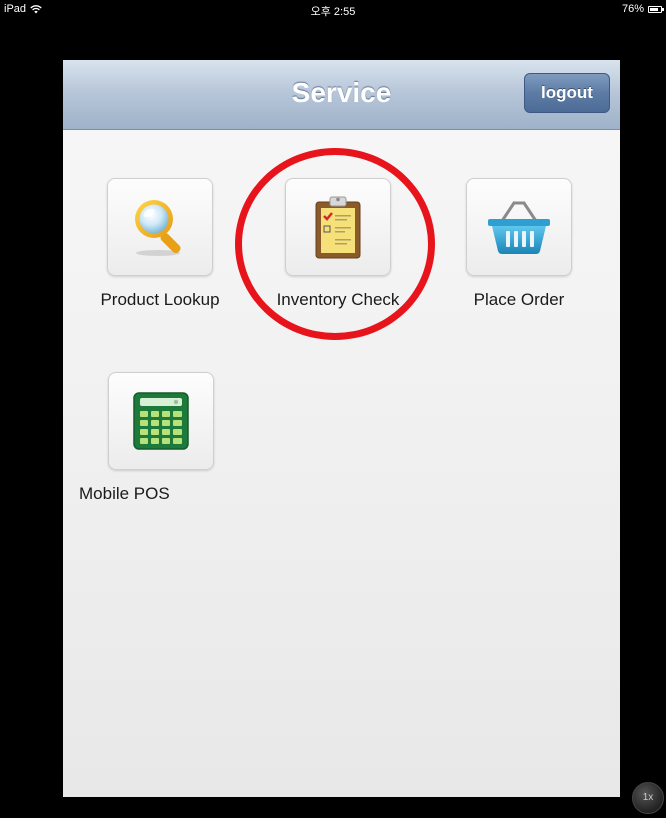  What do you see at coordinates (656, 9) in the screenshot?
I see `battery-icon` at bounding box center [656, 9].